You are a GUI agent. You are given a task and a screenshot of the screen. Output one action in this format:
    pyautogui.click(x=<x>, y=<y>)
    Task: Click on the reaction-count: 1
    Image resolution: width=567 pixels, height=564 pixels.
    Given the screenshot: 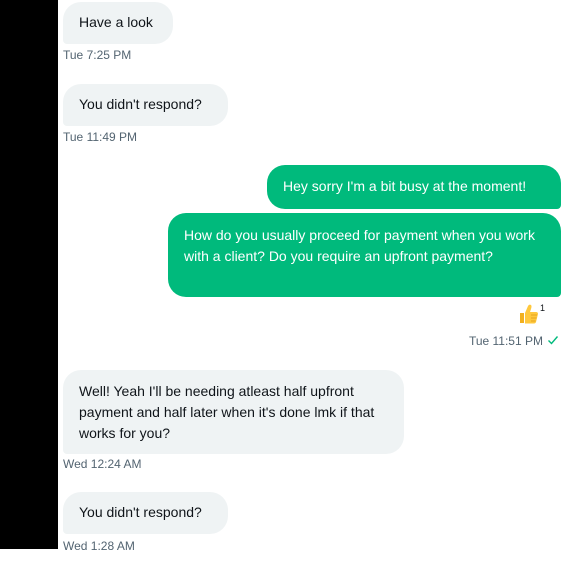 What is the action you would take?
    pyautogui.click(x=543, y=308)
    